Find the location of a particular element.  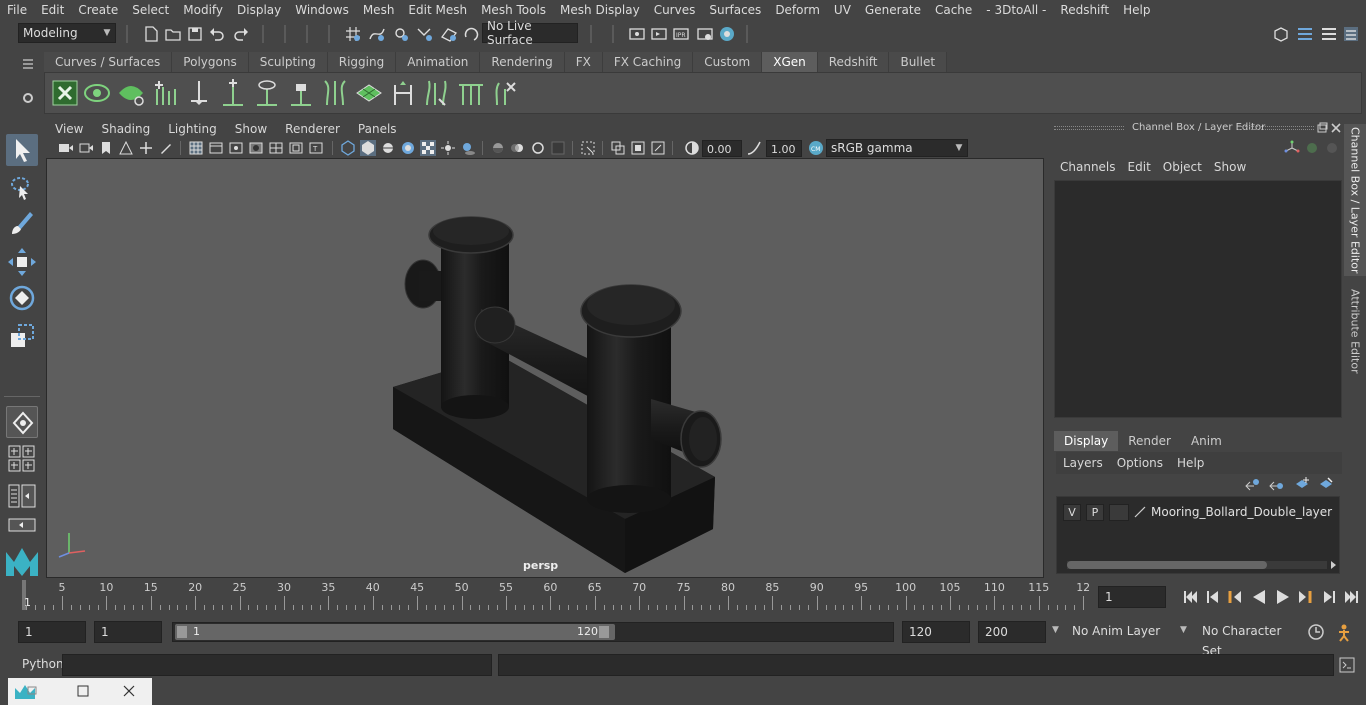

wireframe-on-shaded-icon is located at coordinates (408, 148).